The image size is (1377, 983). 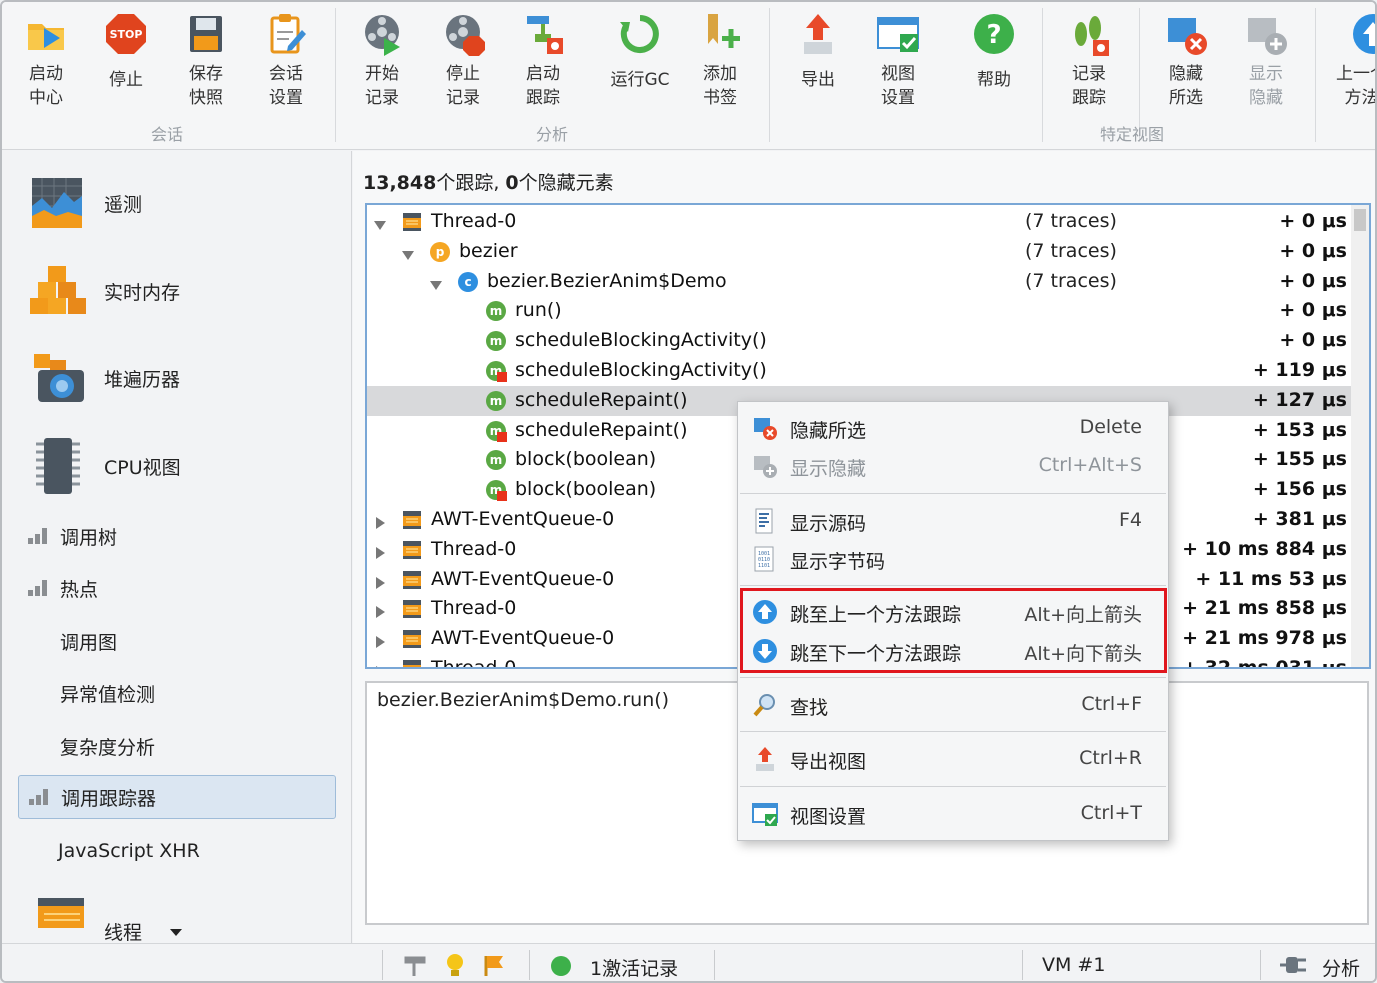 I want to click on hide-selected-label: 隐藏 所选, so click(x=1186, y=86).